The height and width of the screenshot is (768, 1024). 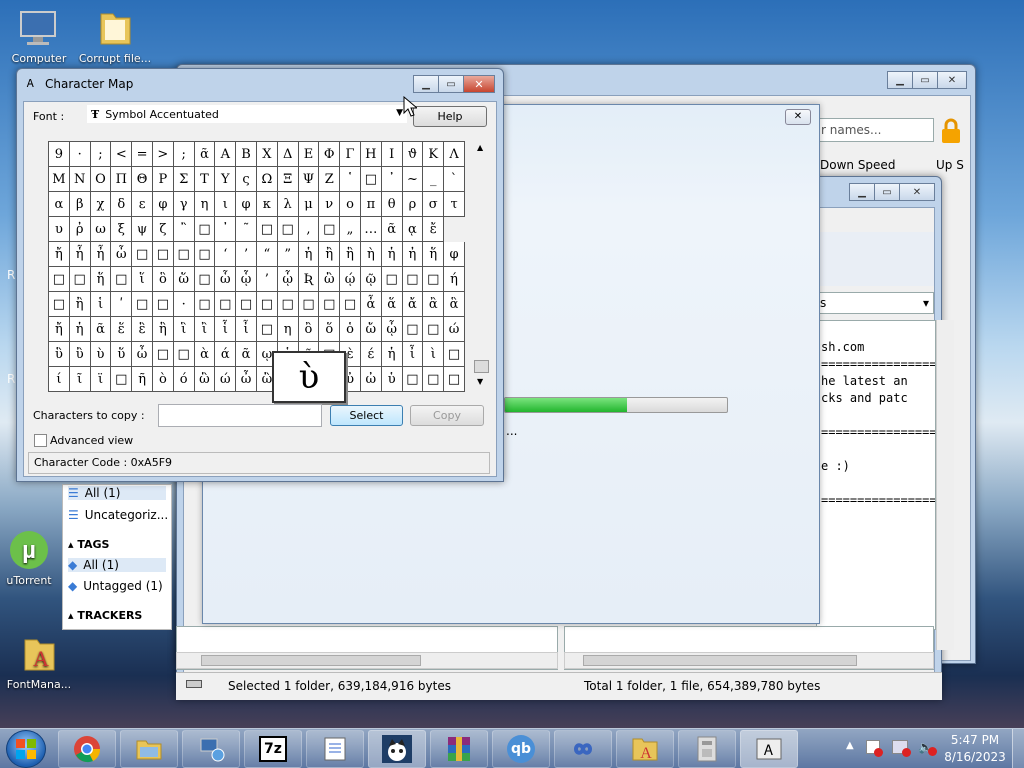 I want to click on character-cell: ἷ, so click(x=226, y=329).